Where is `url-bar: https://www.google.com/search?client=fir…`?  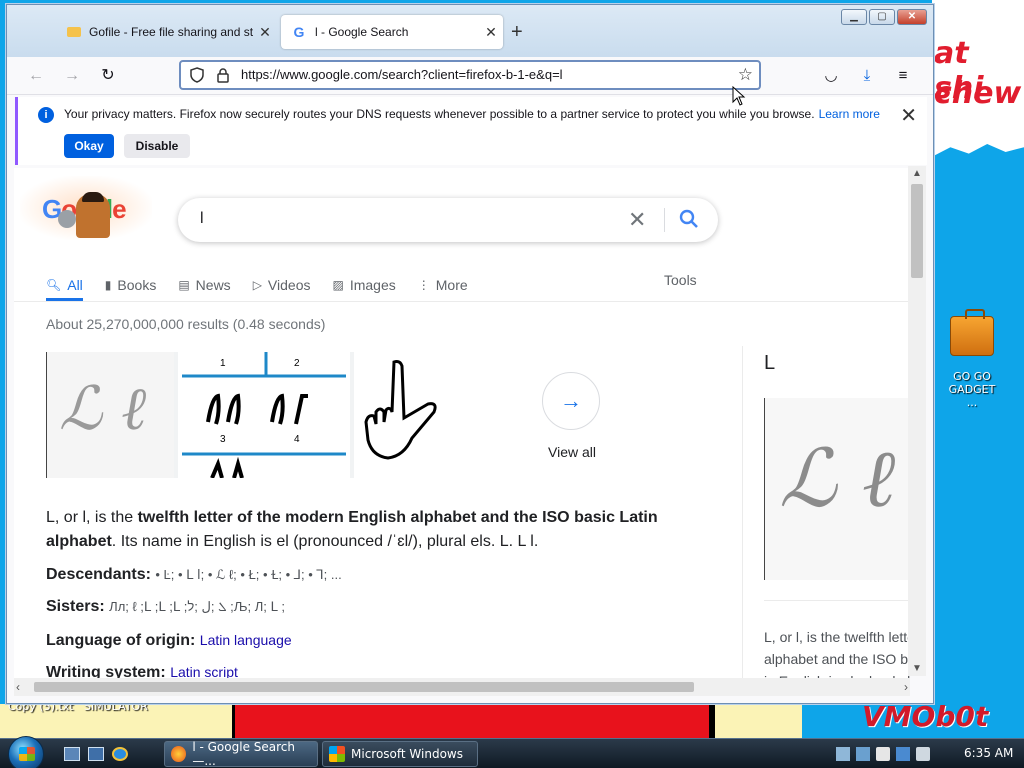 url-bar: https://www.google.com/search?client=fir… is located at coordinates (470, 75).